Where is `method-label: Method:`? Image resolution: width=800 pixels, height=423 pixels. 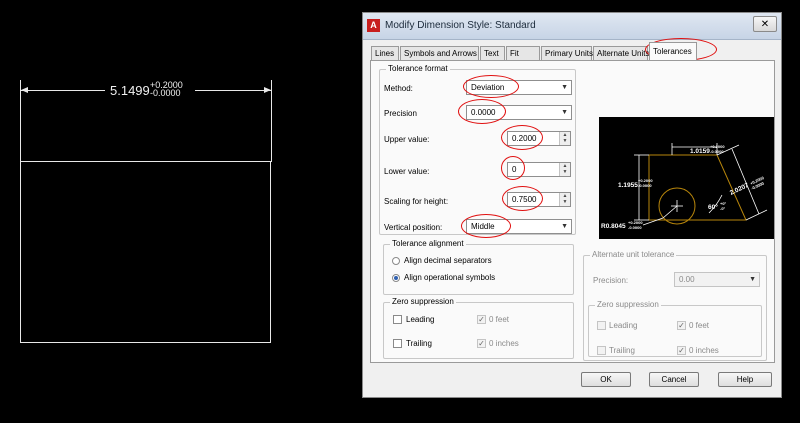 method-label: Method: is located at coordinates (398, 88).